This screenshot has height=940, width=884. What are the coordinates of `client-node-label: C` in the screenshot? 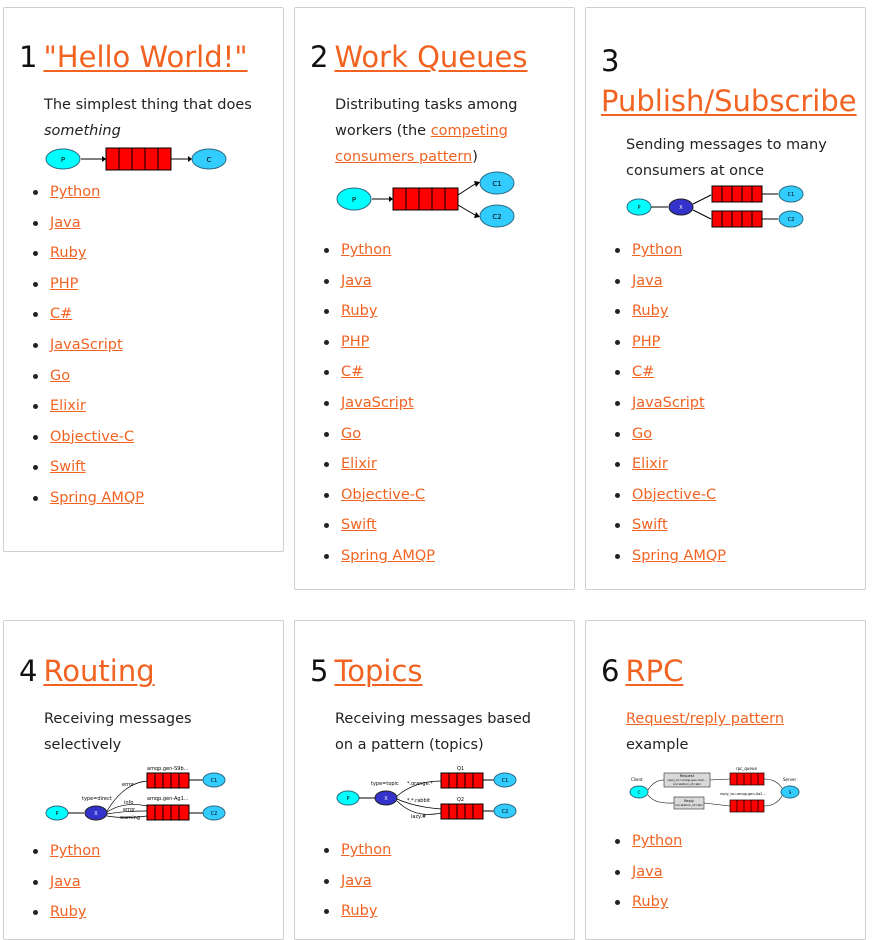 It's located at (639, 792).